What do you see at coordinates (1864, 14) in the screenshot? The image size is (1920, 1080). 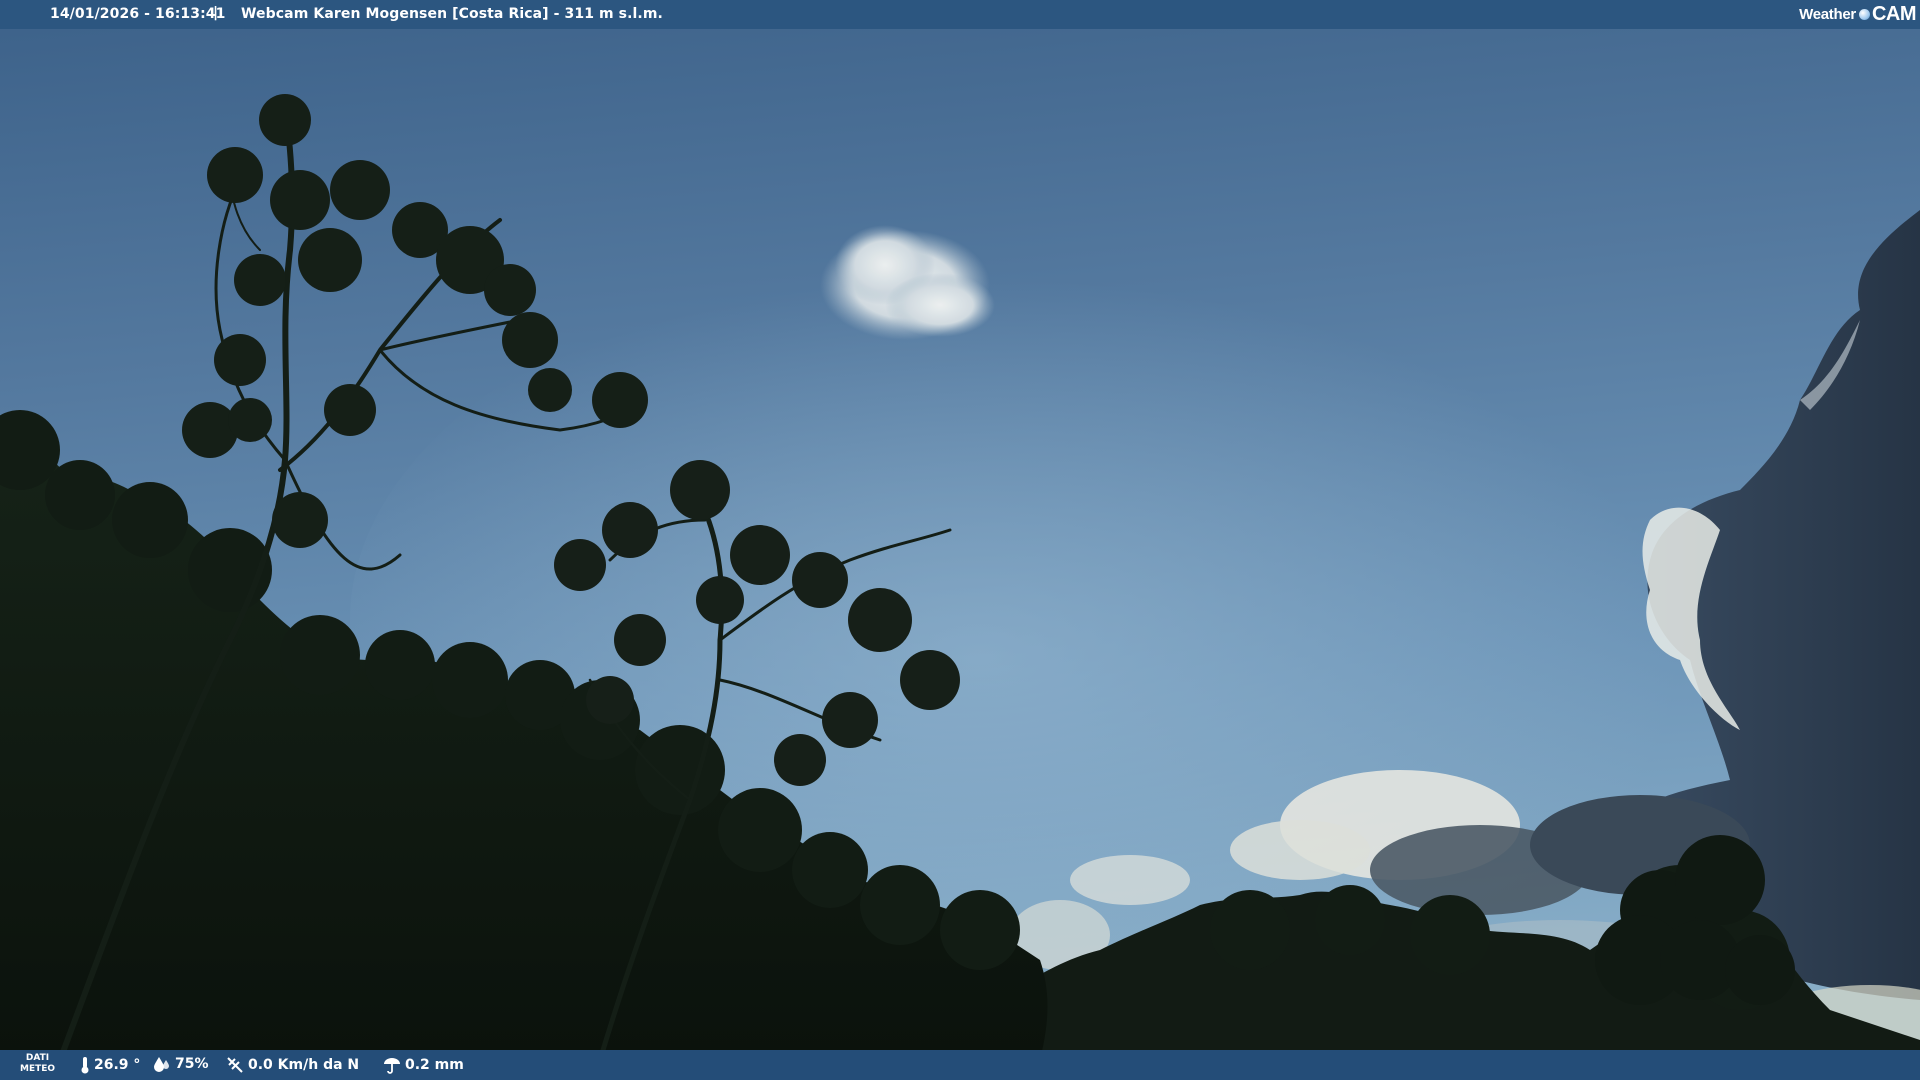 I see `globe-icon` at bounding box center [1864, 14].